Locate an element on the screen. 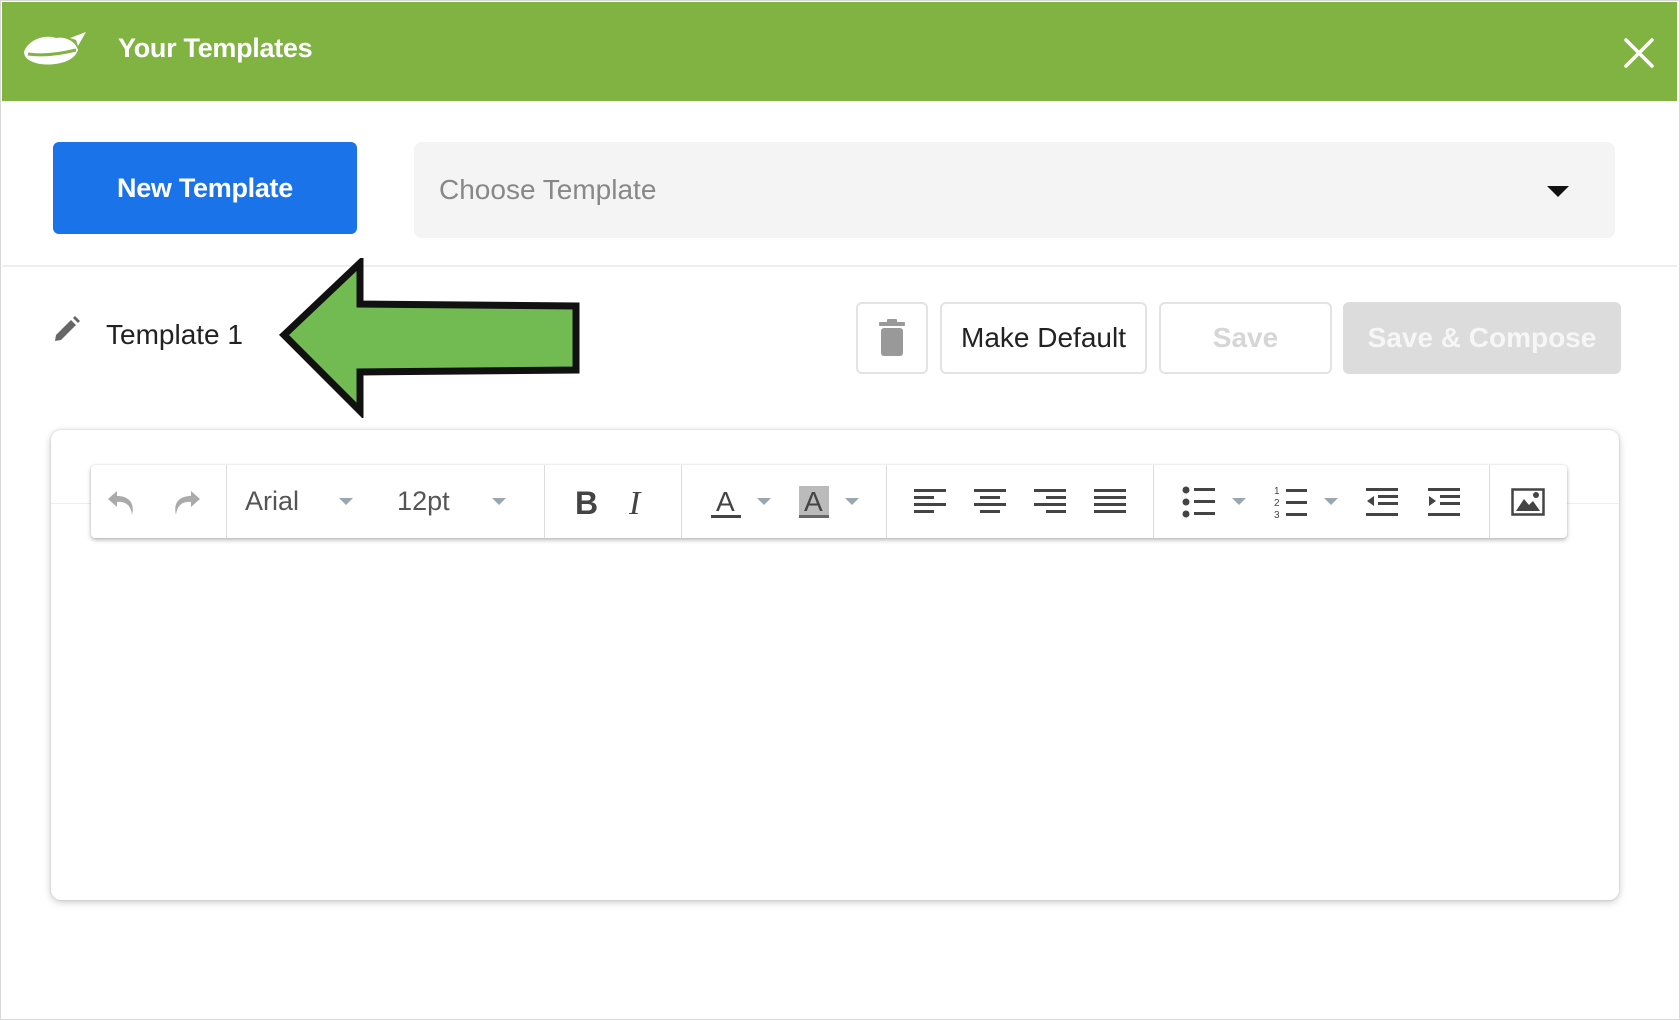  svg-text: I is located at coordinates (635, 502).